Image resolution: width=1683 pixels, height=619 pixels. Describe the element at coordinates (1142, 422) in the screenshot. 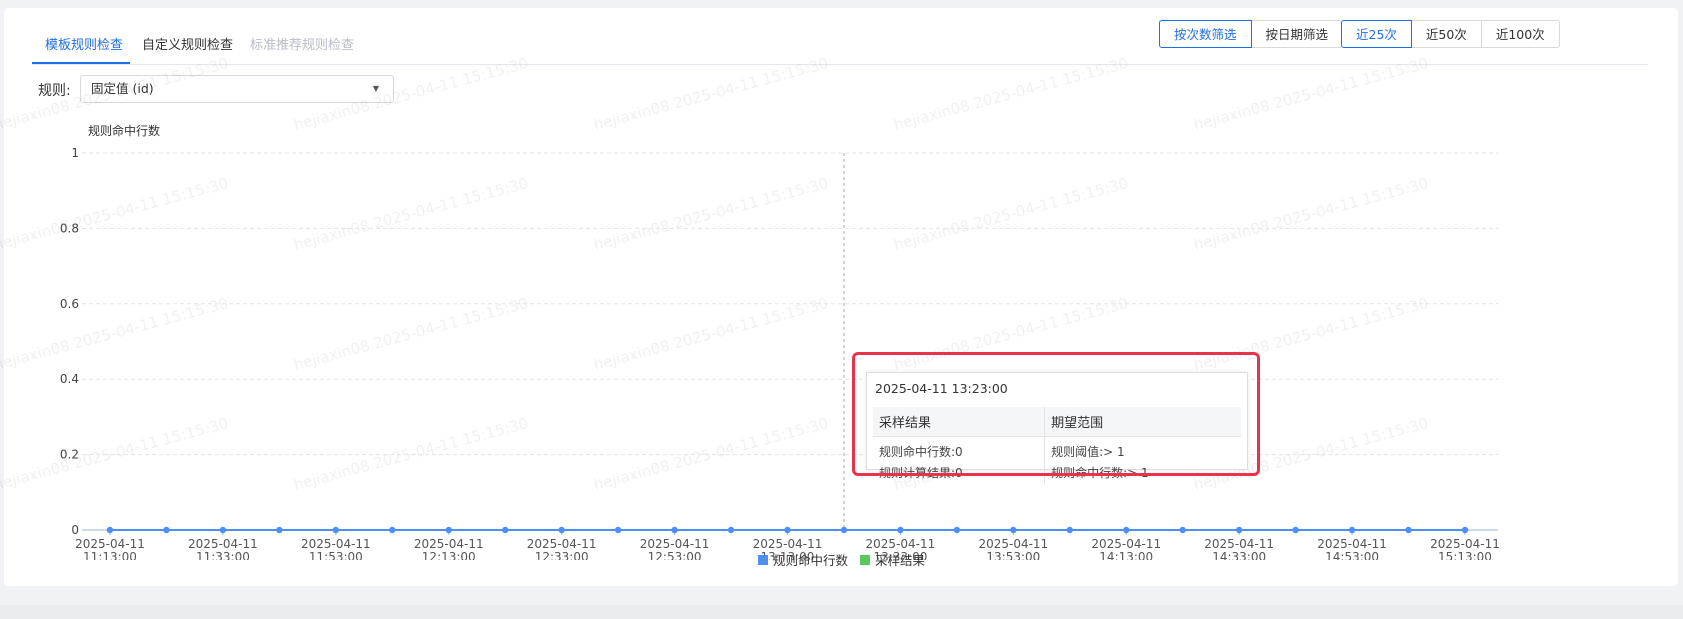

I see `tooltip-header-expected: 期望范围` at that location.